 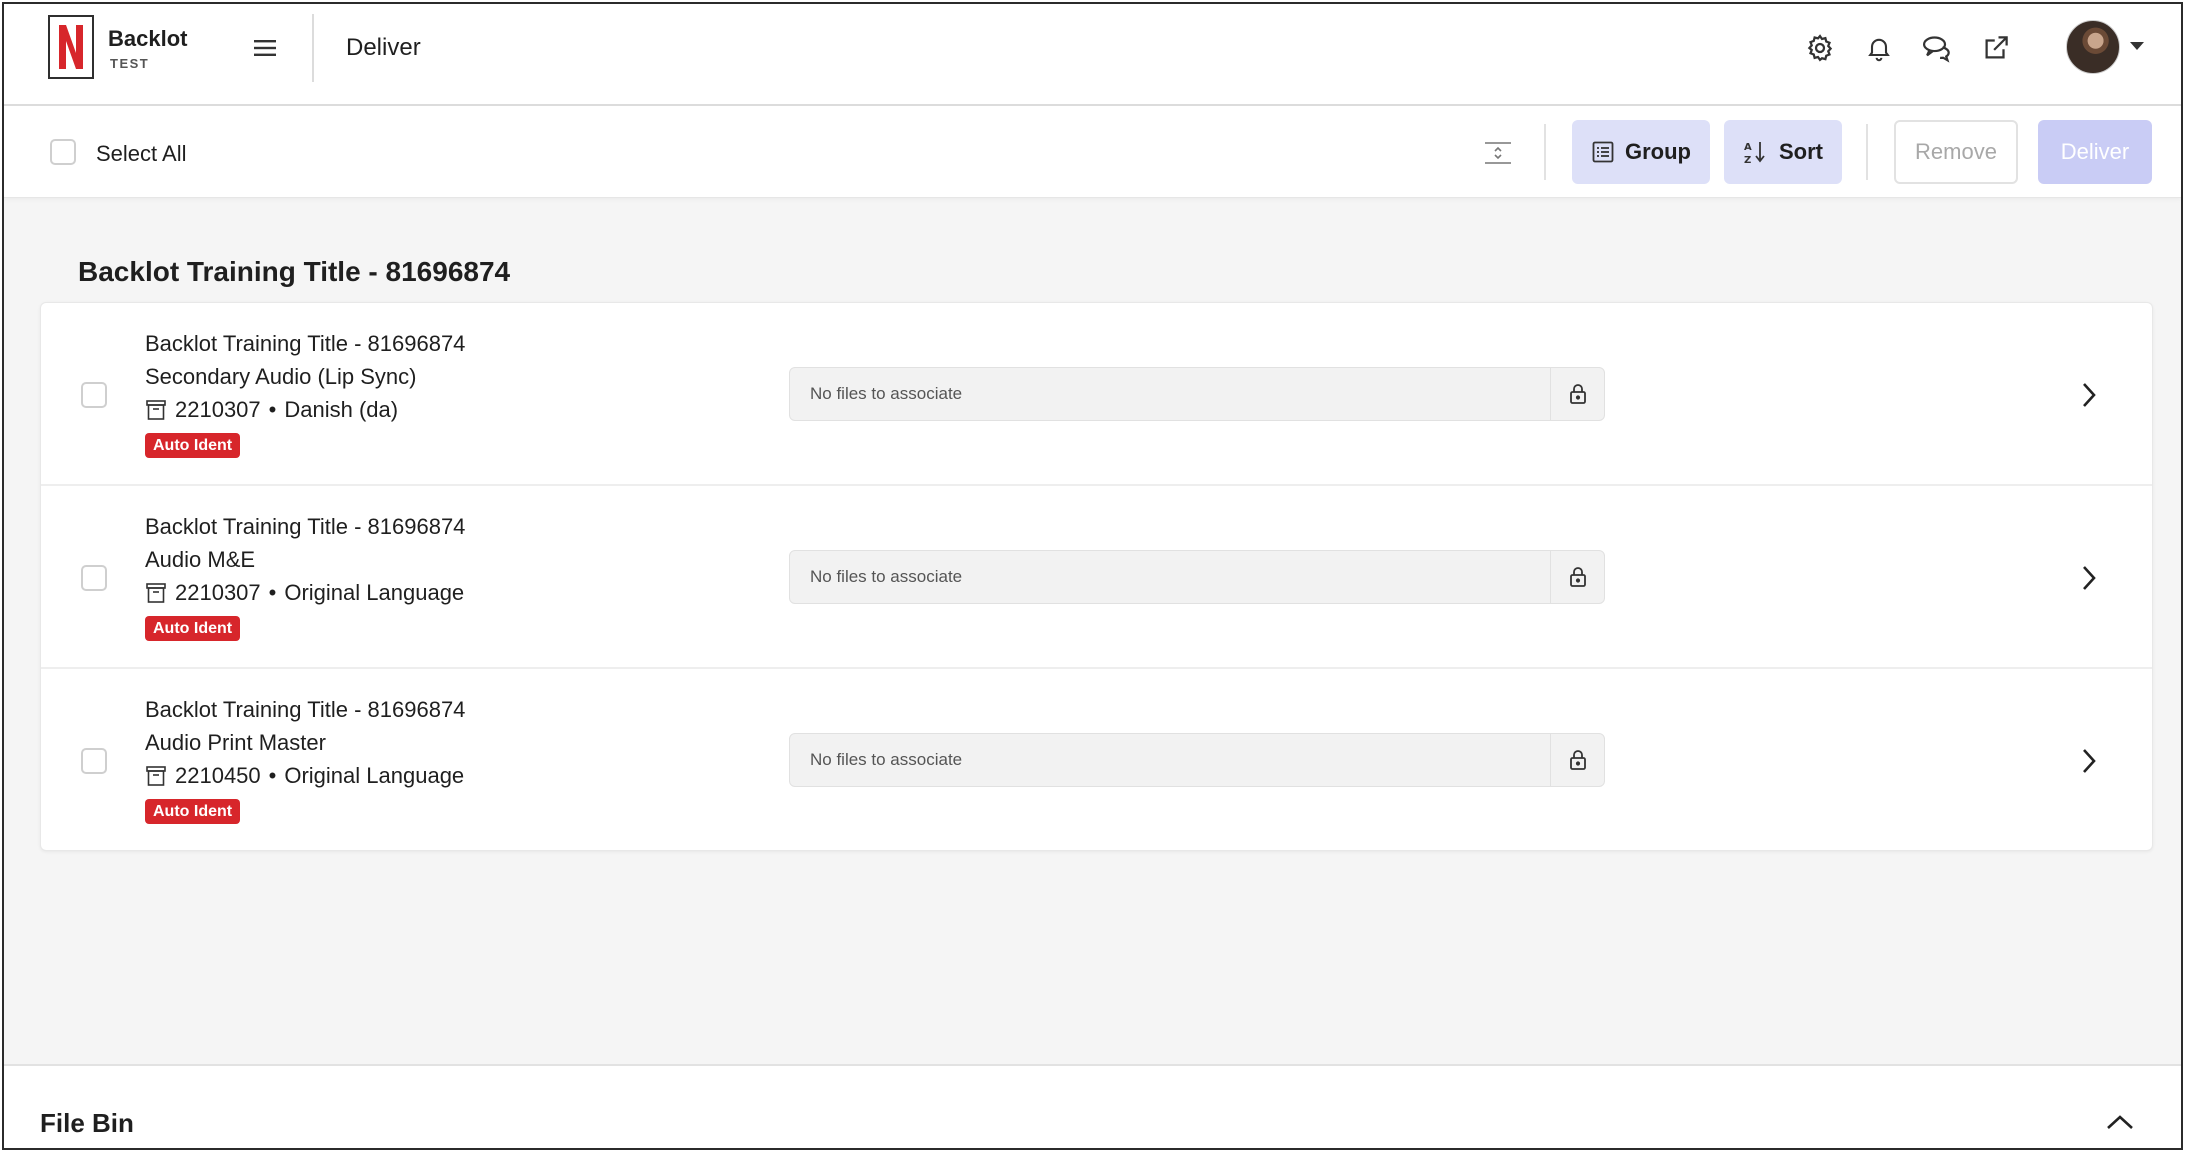 I want to click on settings-icon, so click(x=1820, y=48).